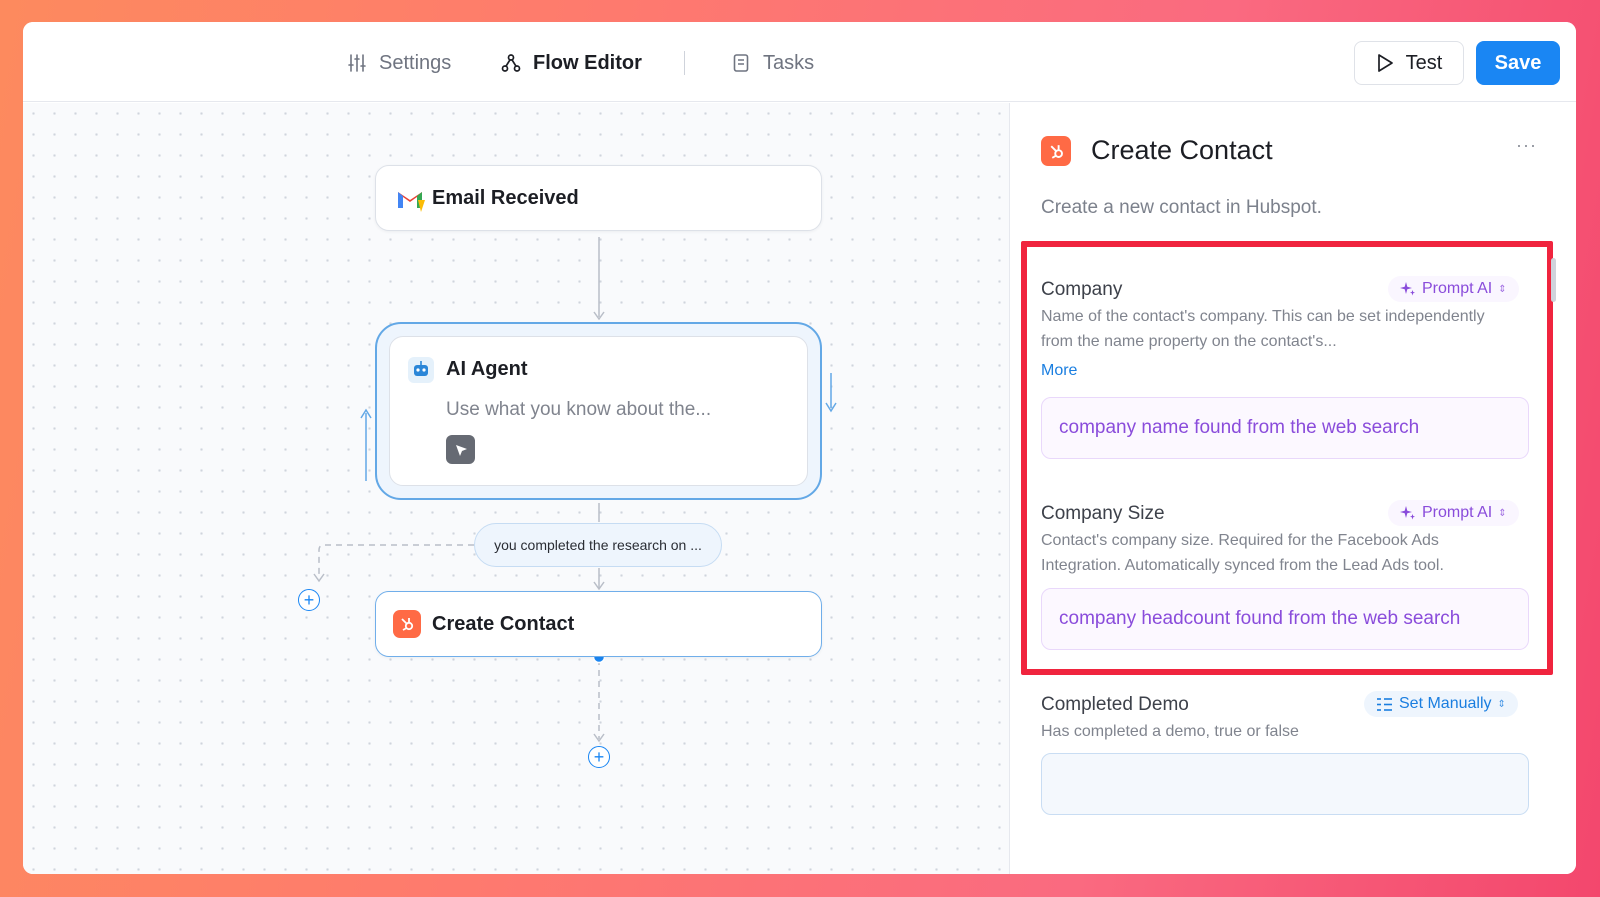 The width and height of the screenshot is (1600, 897). I want to click on panel-scrollbar, so click(1553, 280).